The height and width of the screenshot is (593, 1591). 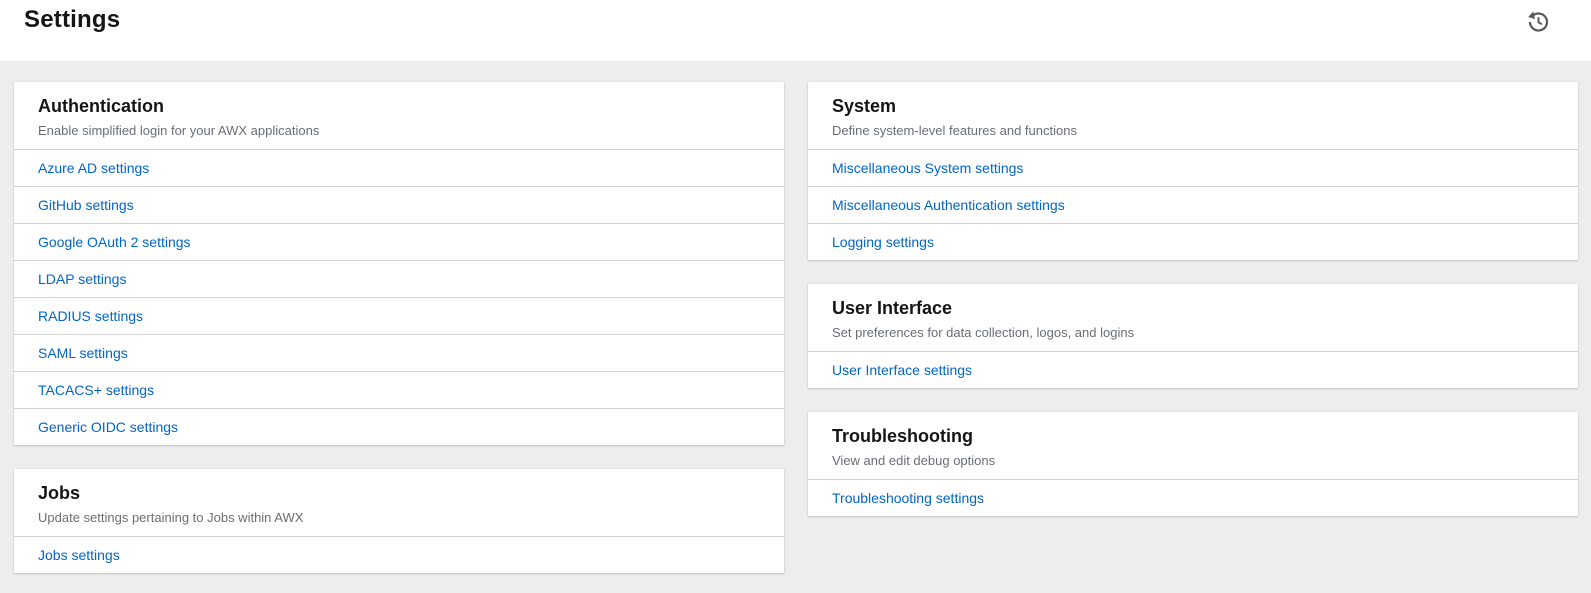 What do you see at coordinates (108, 427) in the screenshot?
I see `settings-link-generic-oidc-settings: Generic OIDC settings` at bounding box center [108, 427].